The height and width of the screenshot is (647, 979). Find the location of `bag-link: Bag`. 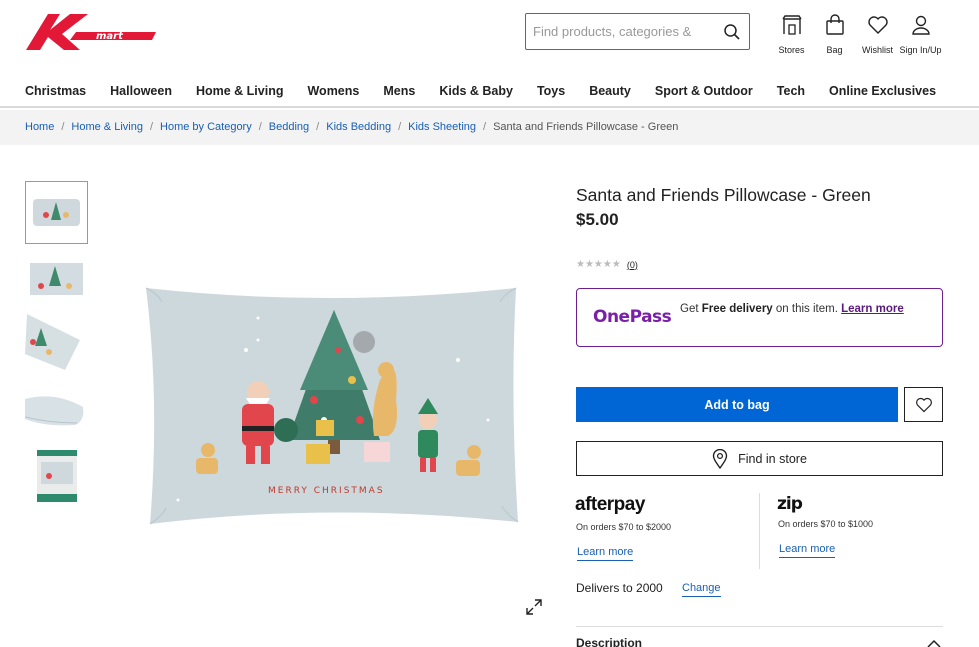

bag-link: Bag is located at coordinates (834, 34).